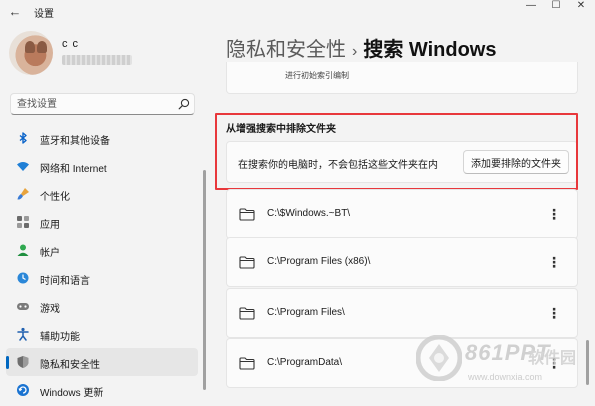  Describe the element at coordinates (286, 50) in the screenshot. I see `breadcrumb-parent: 隐私和安全性` at that location.